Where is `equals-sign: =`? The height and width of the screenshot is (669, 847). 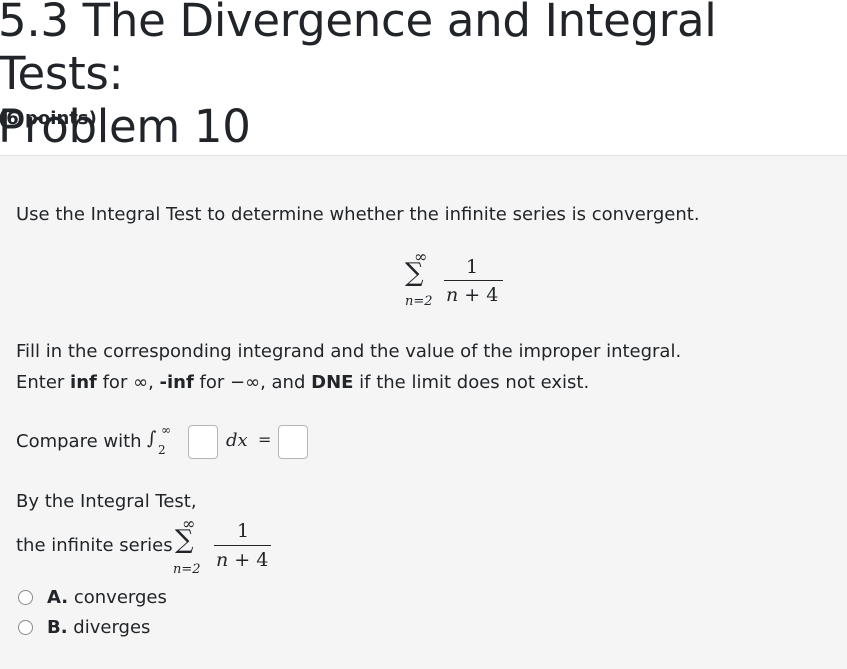
equals-sign: = is located at coordinates (265, 439).